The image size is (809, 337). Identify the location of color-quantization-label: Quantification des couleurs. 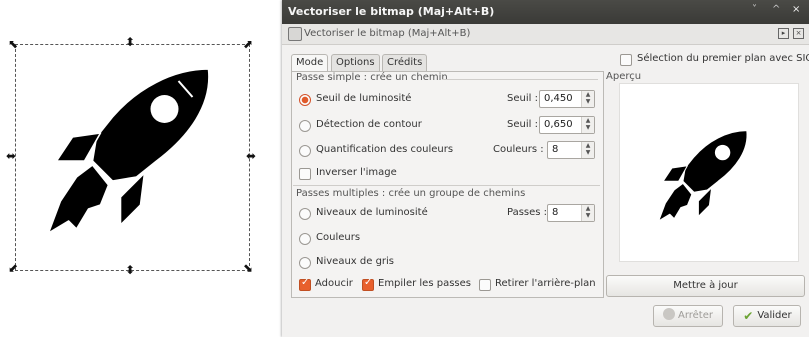
(385, 149).